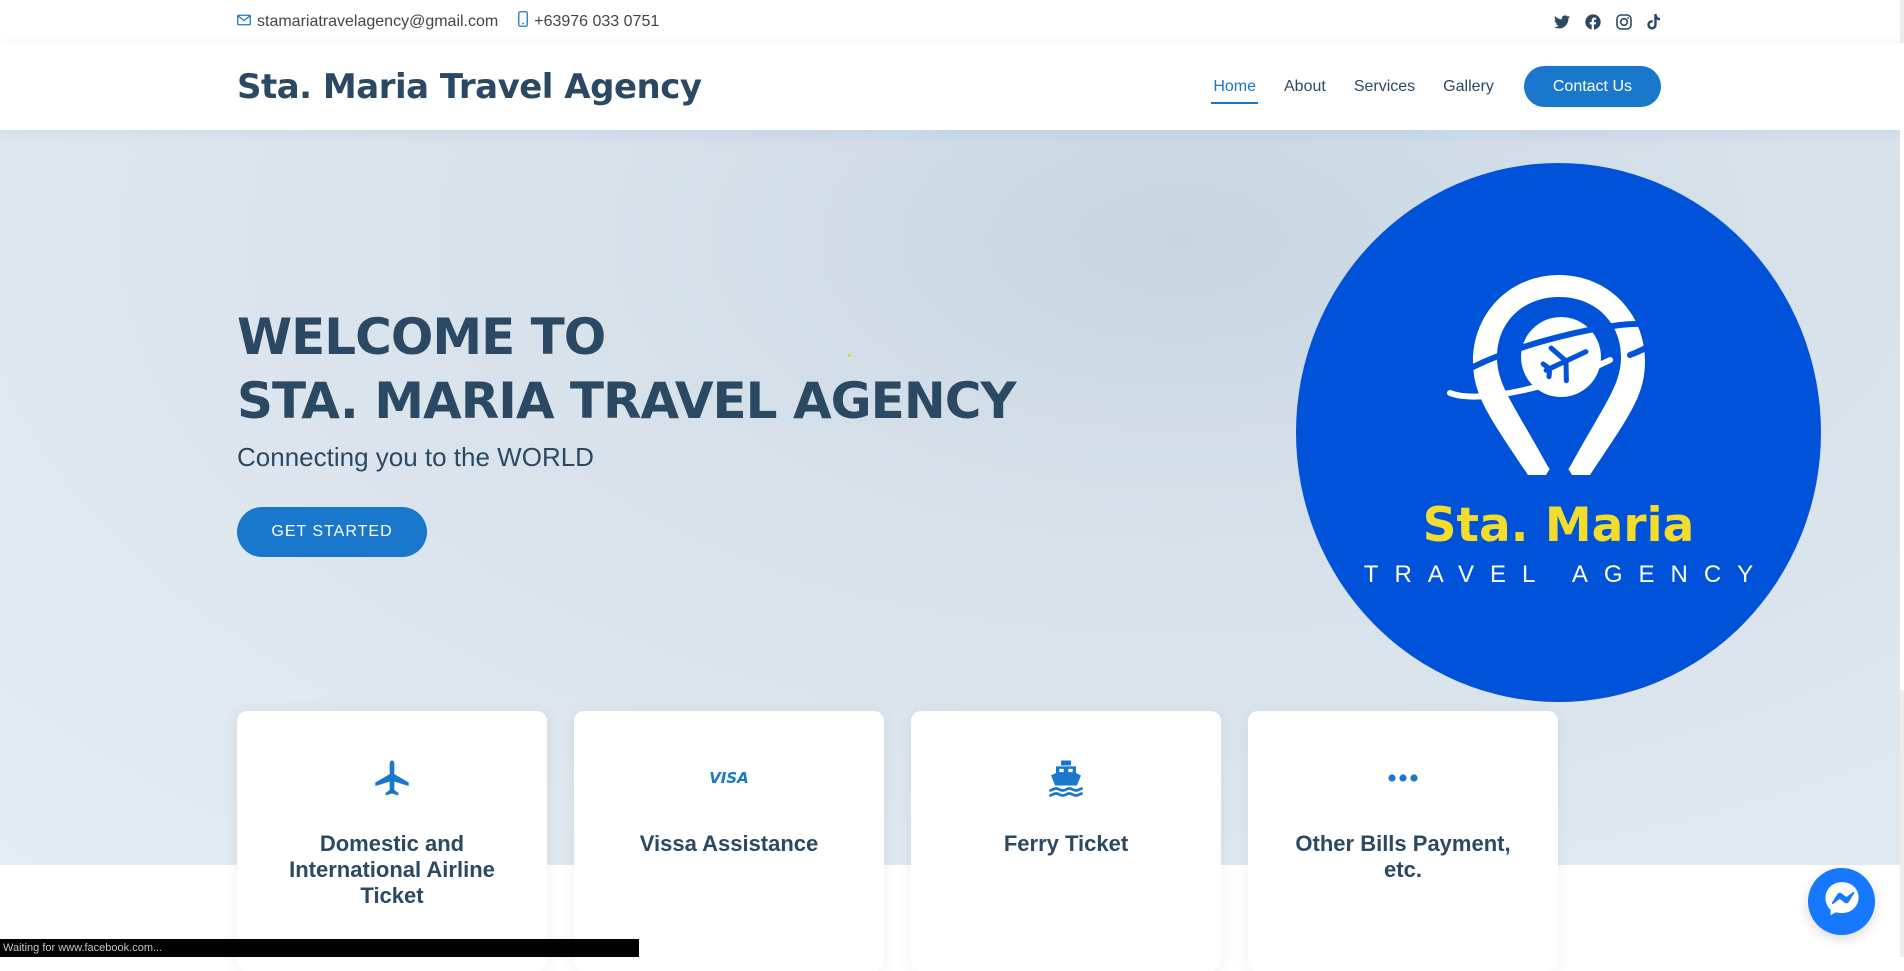  Describe the element at coordinates (526, 21) in the screenshot. I see `phone-icon` at that location.